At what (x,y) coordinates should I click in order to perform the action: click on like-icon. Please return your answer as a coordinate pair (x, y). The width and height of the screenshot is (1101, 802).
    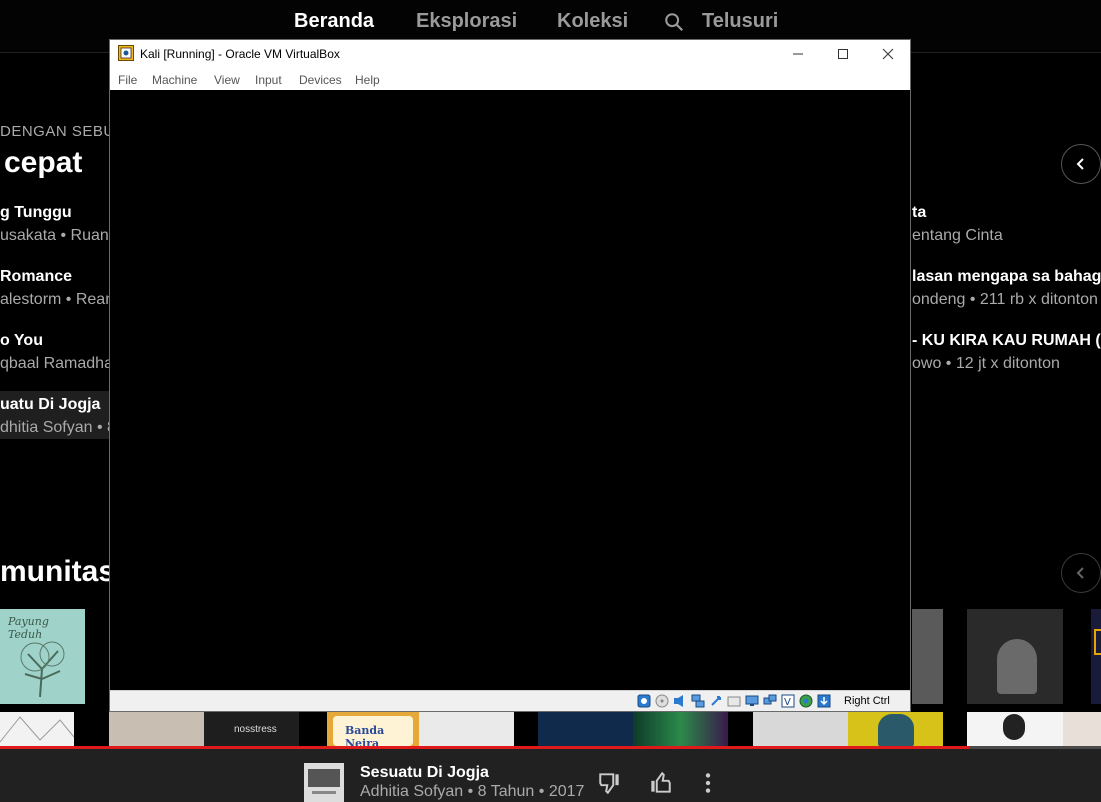
    Looking at the image, I should click on (660, 783).